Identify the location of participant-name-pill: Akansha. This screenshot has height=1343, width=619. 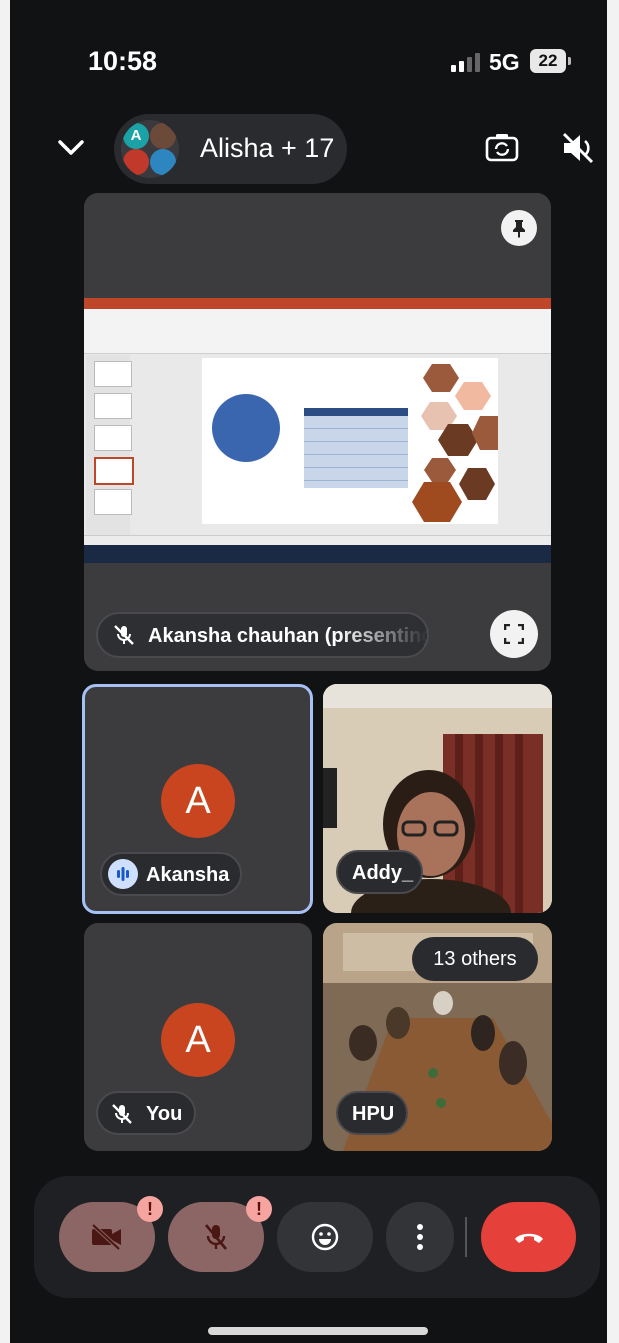
(171, 874).